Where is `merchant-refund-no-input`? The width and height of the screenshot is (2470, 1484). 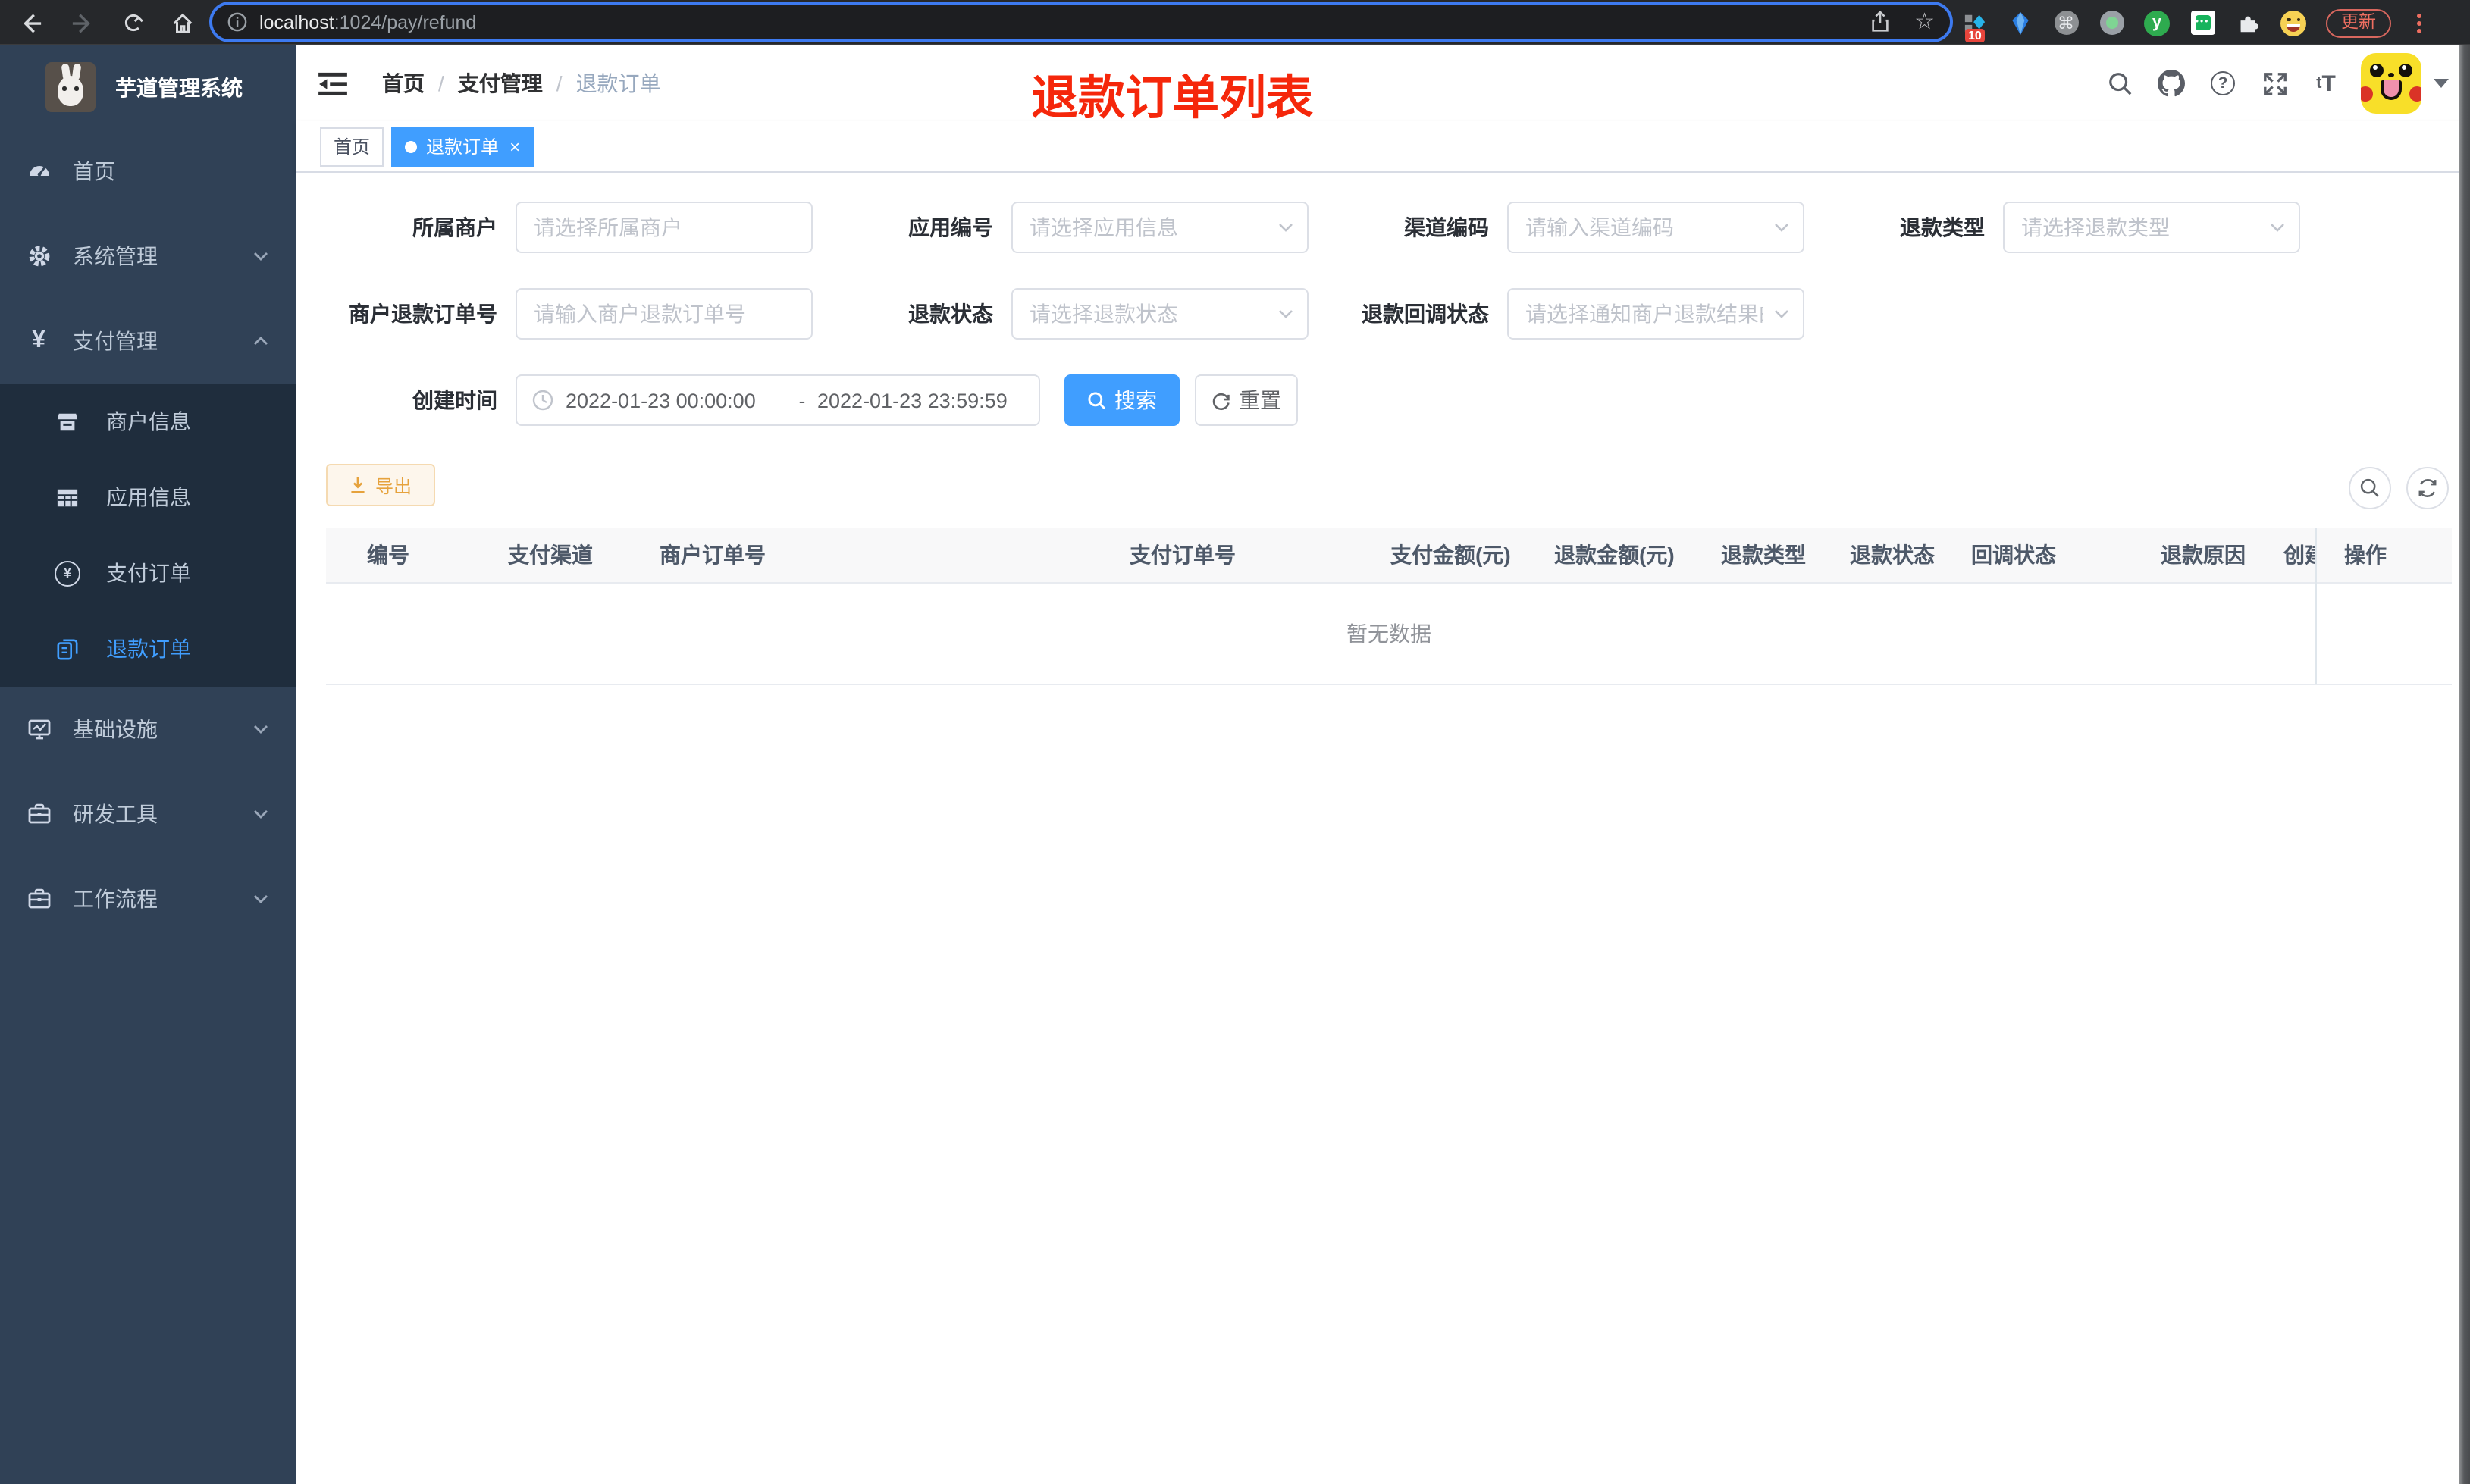
merchant-refund-no-input is located at coordinates (664, 314).